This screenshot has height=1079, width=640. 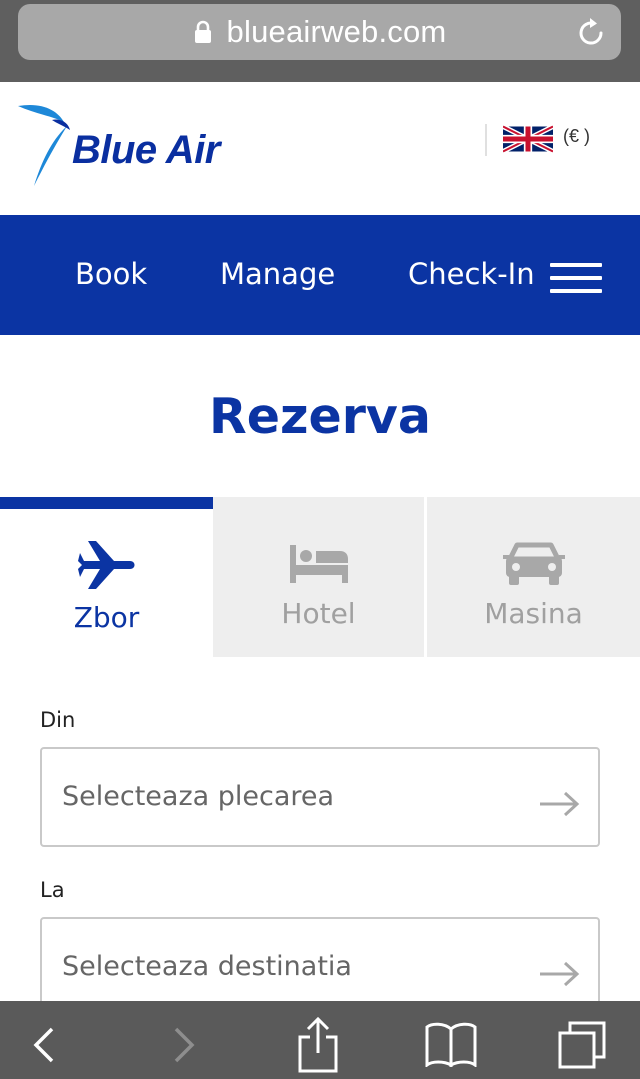 I want to click on logo-text: Blue Air, so click(x=146, y=150).